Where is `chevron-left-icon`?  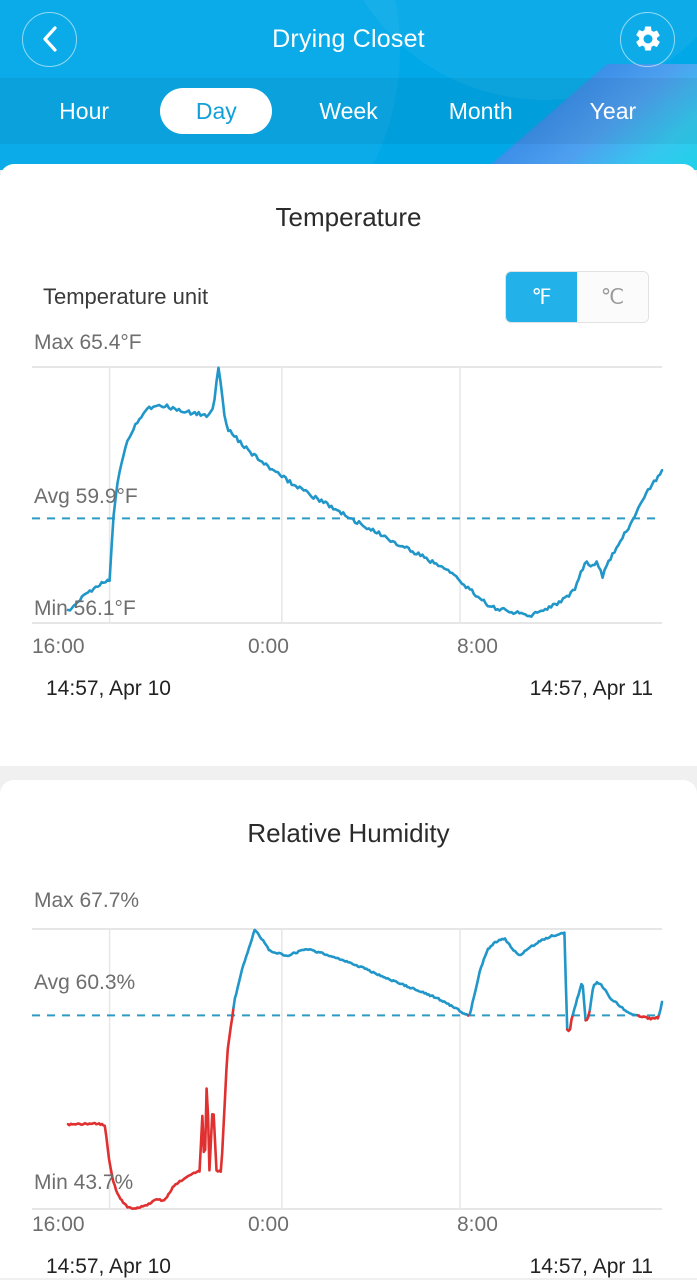 chevron-left-icon is located at coordinates (49, 39).